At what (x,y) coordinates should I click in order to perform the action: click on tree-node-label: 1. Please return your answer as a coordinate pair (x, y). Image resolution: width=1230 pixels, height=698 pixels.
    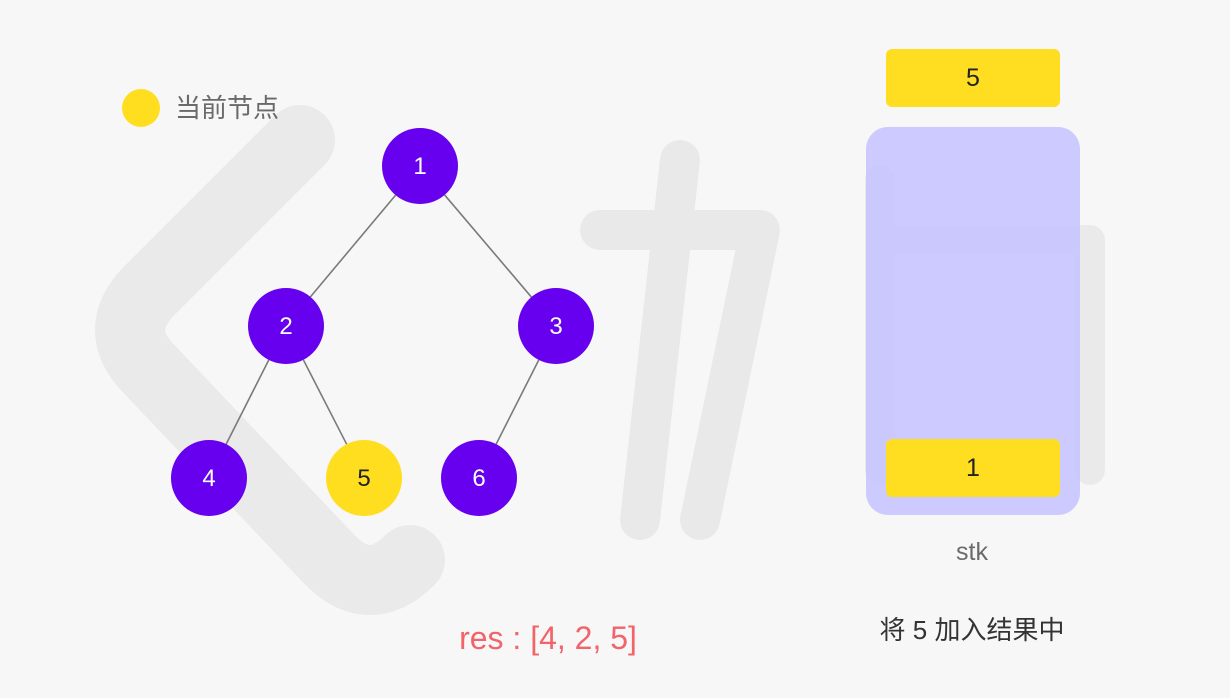
    Looking at the image, I should click on (419, 166).